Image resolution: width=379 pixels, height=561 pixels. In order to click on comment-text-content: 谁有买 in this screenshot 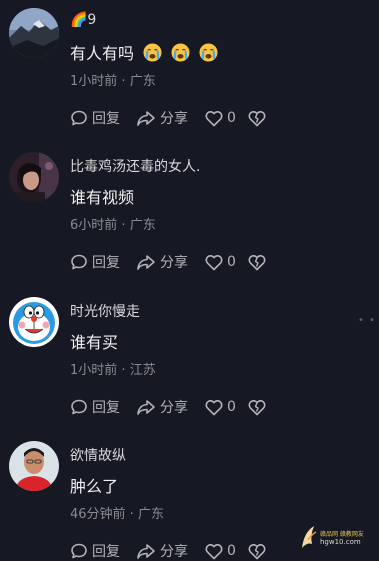, I will do `click(94, 342)`.